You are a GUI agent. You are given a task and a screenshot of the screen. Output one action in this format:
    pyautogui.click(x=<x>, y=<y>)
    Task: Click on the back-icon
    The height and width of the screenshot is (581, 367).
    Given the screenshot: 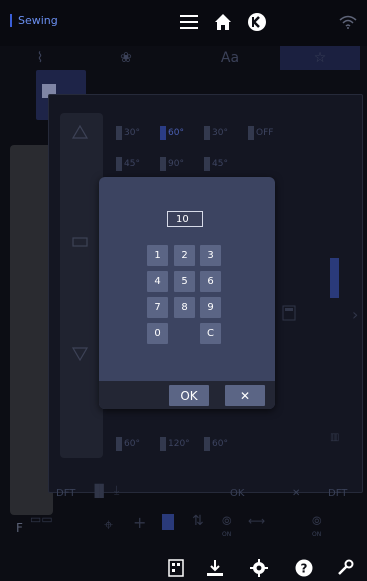 What is the action you would take?
    pyautogui.click(x=257, y=22)
    